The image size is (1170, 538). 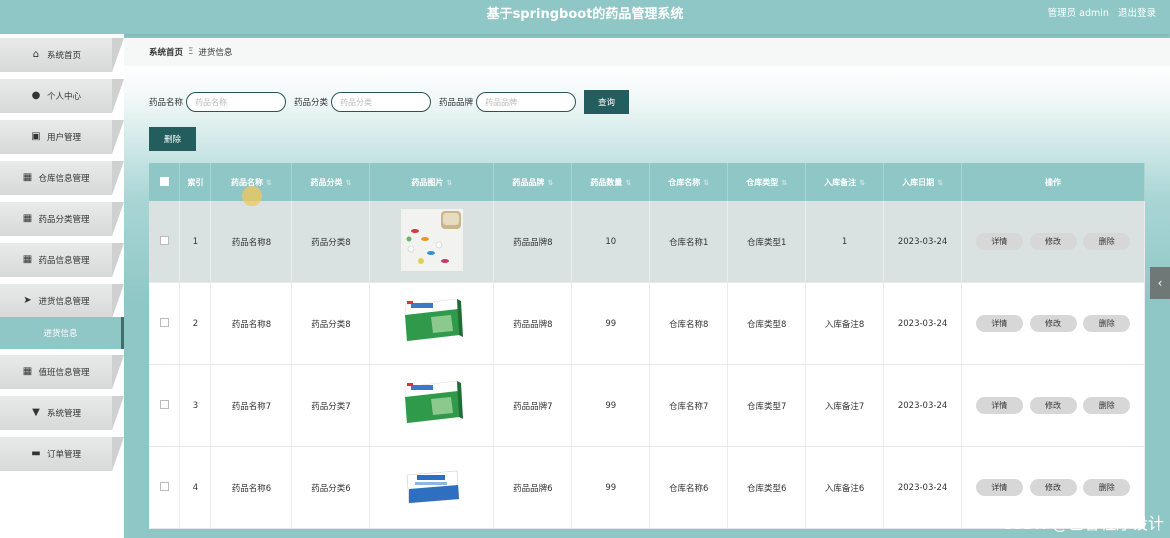 What do you see at coordinates (923, 182) in the screenshot?
I see `column-header-stock-date: 入库日期 ⇅` at bounding box center [923, 182].